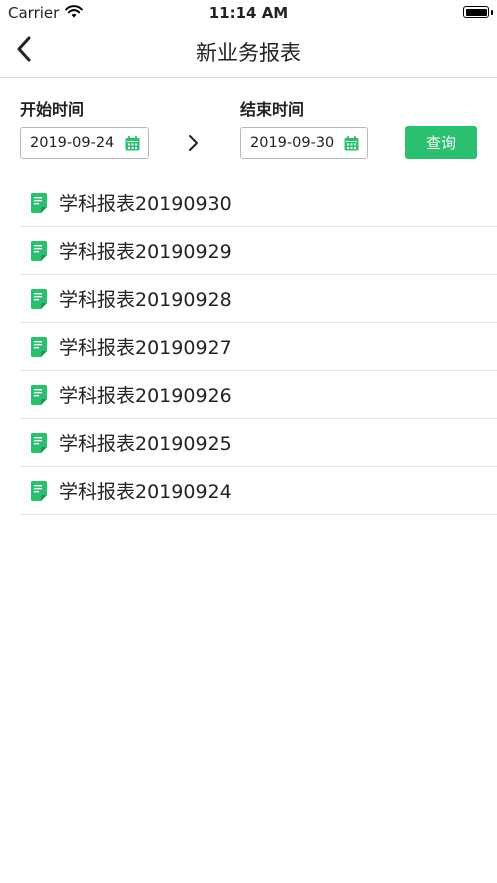  Describe the element at coordinates (145, 348) in the screenshot. I see `report-item-label: 学科报表20190927` at that location.